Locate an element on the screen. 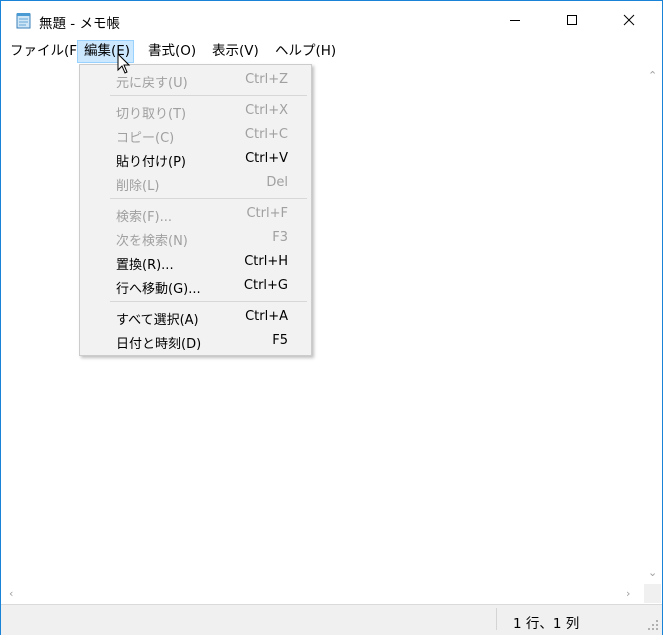  close-icon is located at coordinates (629, 20).